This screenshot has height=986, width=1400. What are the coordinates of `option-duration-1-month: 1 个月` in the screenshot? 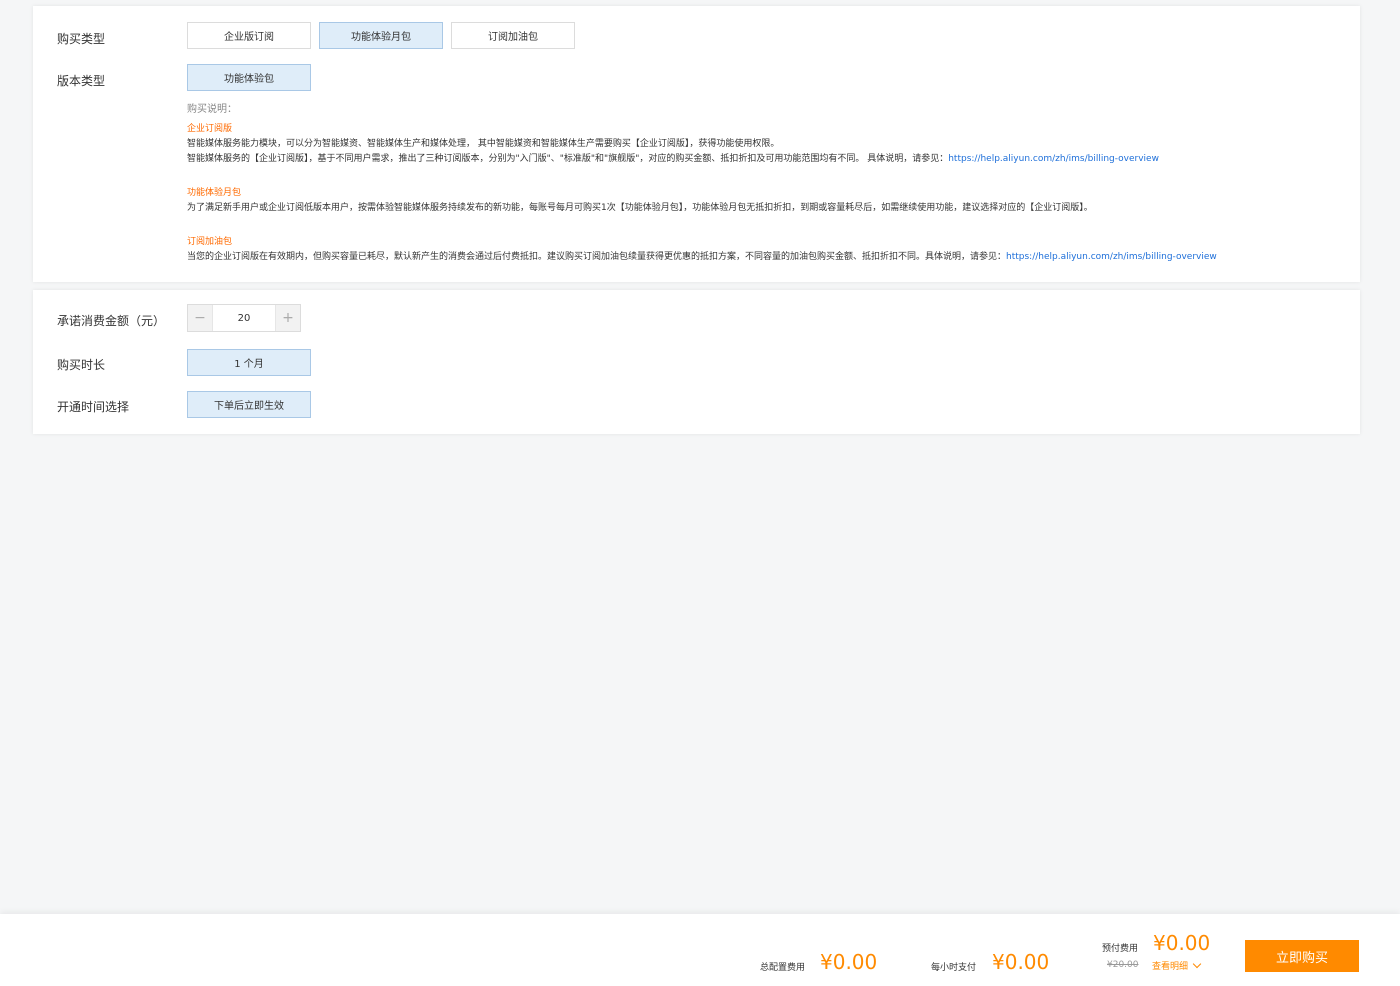 It's located at (249, 362).